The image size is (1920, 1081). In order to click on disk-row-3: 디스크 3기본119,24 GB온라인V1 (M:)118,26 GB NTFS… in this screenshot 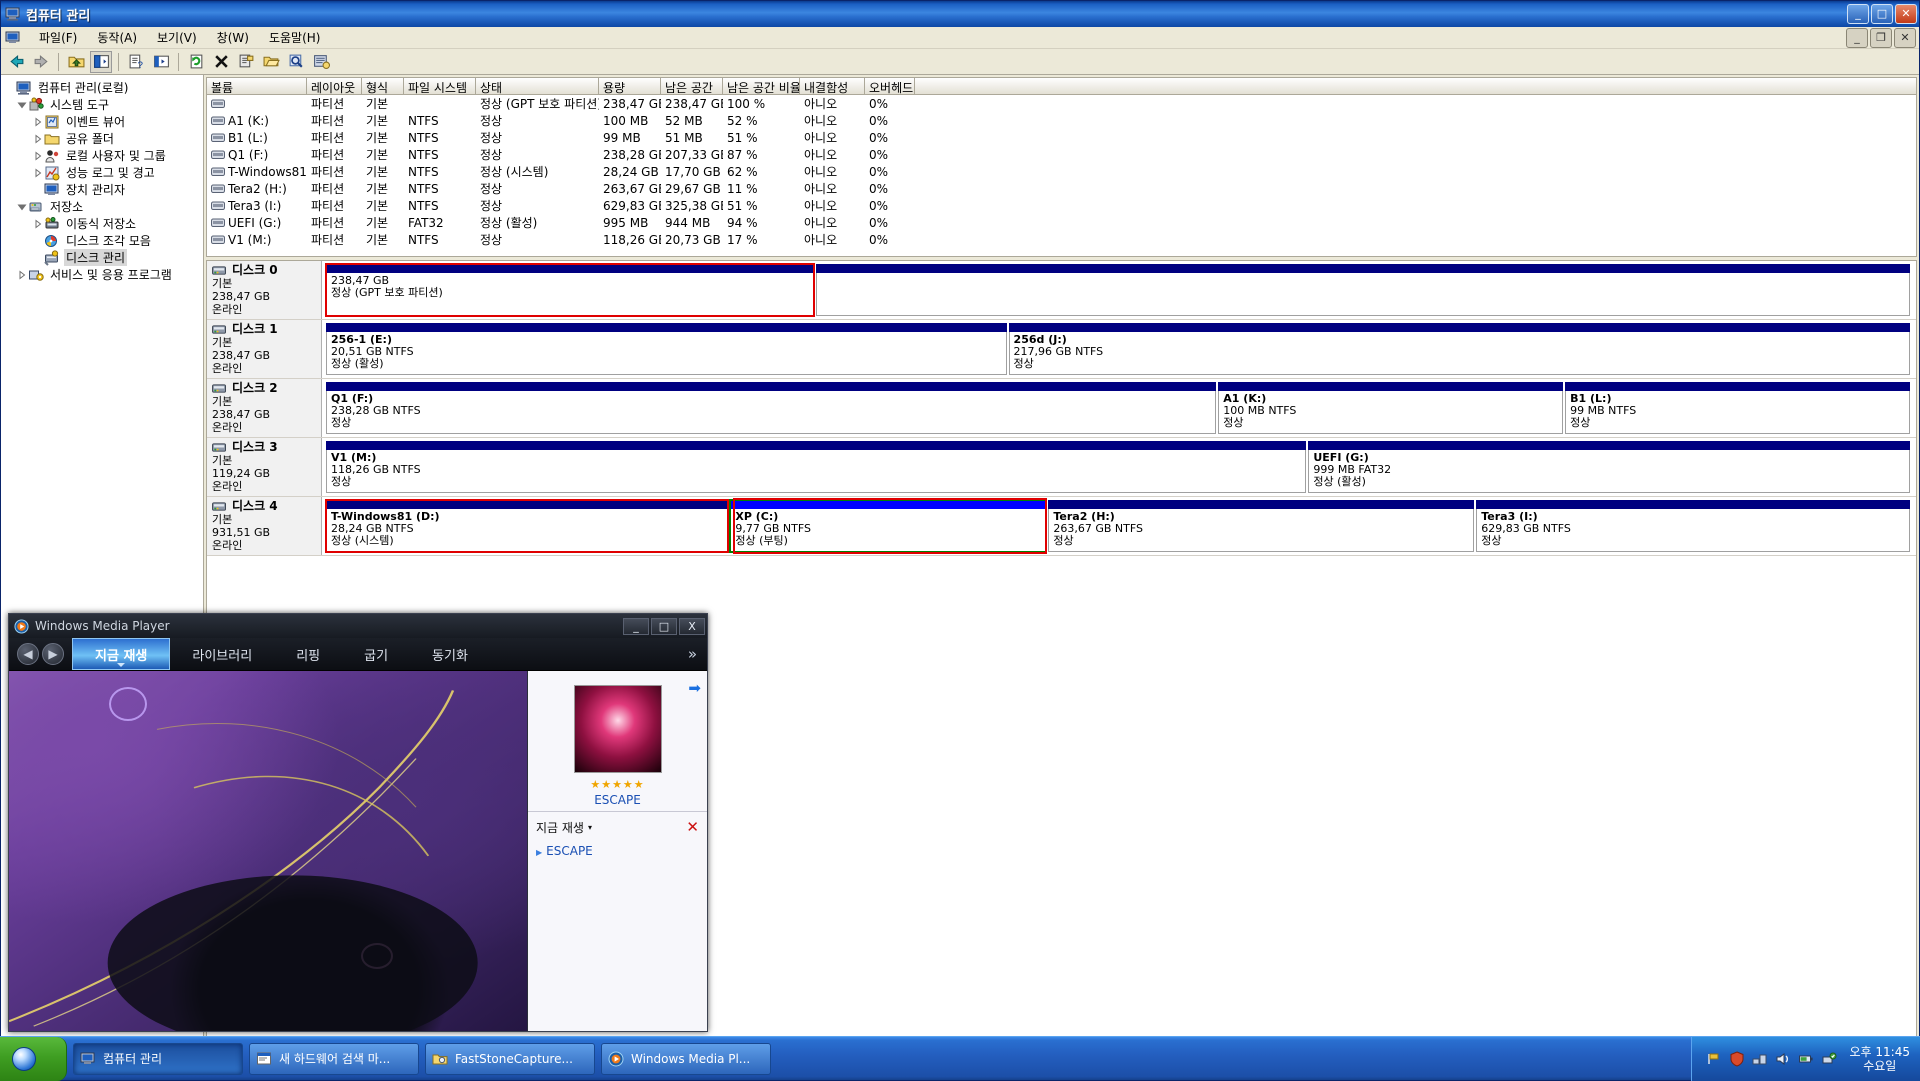, I will do `click(1061, 467)`.